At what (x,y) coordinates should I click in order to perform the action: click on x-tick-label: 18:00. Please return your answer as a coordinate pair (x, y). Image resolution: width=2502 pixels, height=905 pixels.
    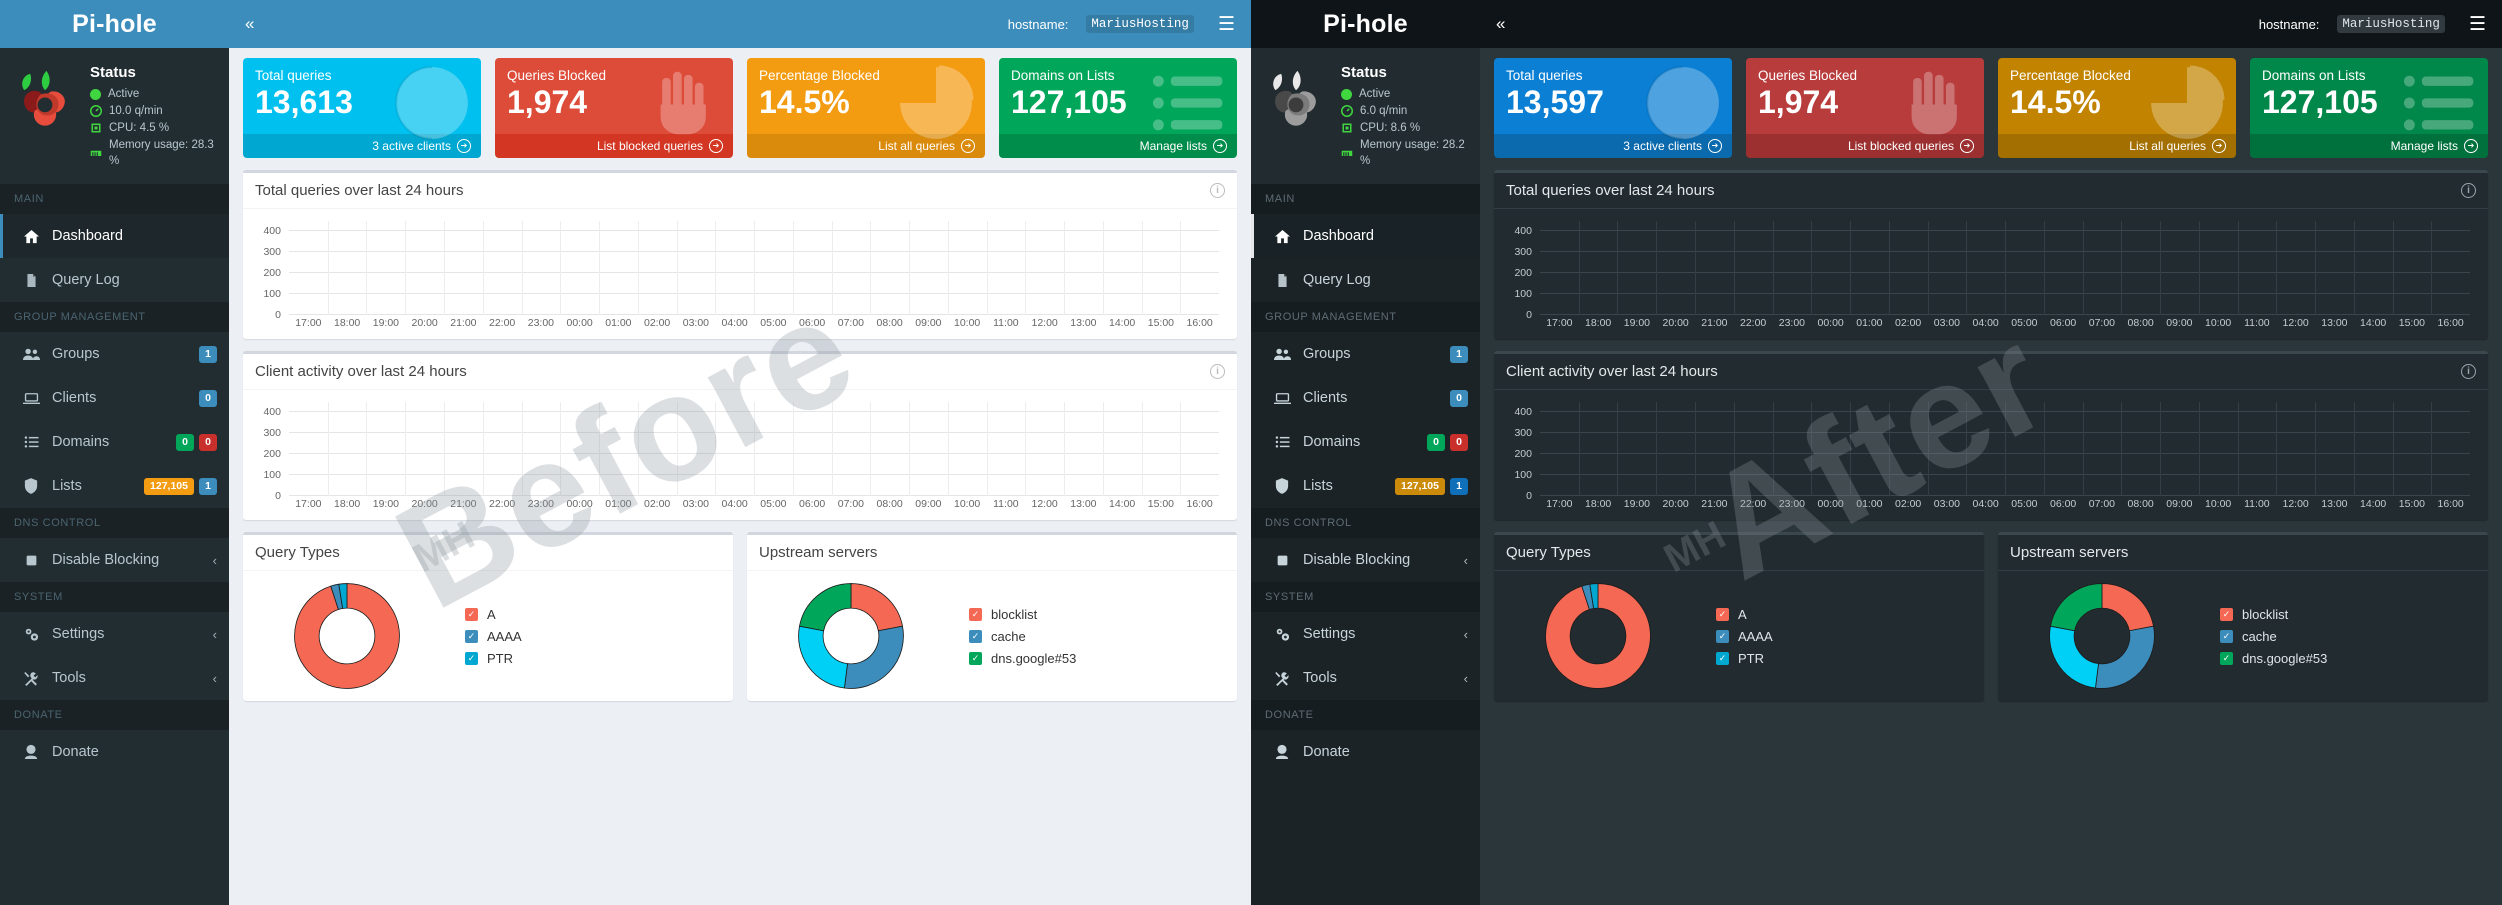
    Looking at the image, I should click on (347, 323).